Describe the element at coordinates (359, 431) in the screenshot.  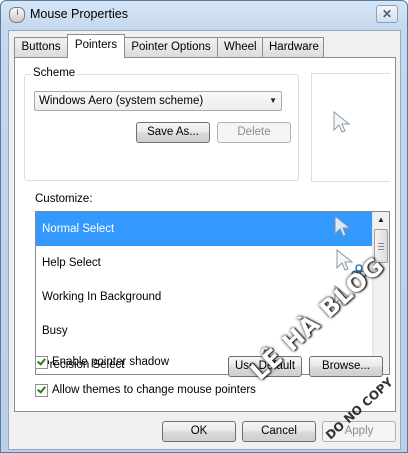
I see `apply-button: Apply` at that location.